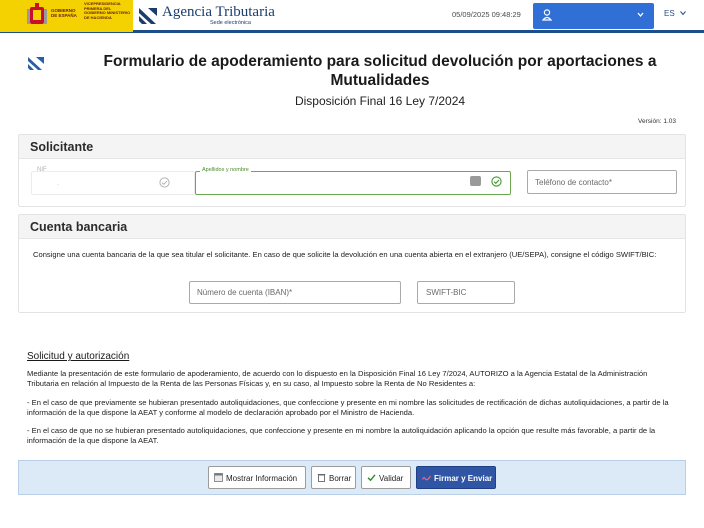 The image size is (704, 528). Describe the element at coordinates (475, 181) in the screenshot. I see `contact-card-icon` at that location.